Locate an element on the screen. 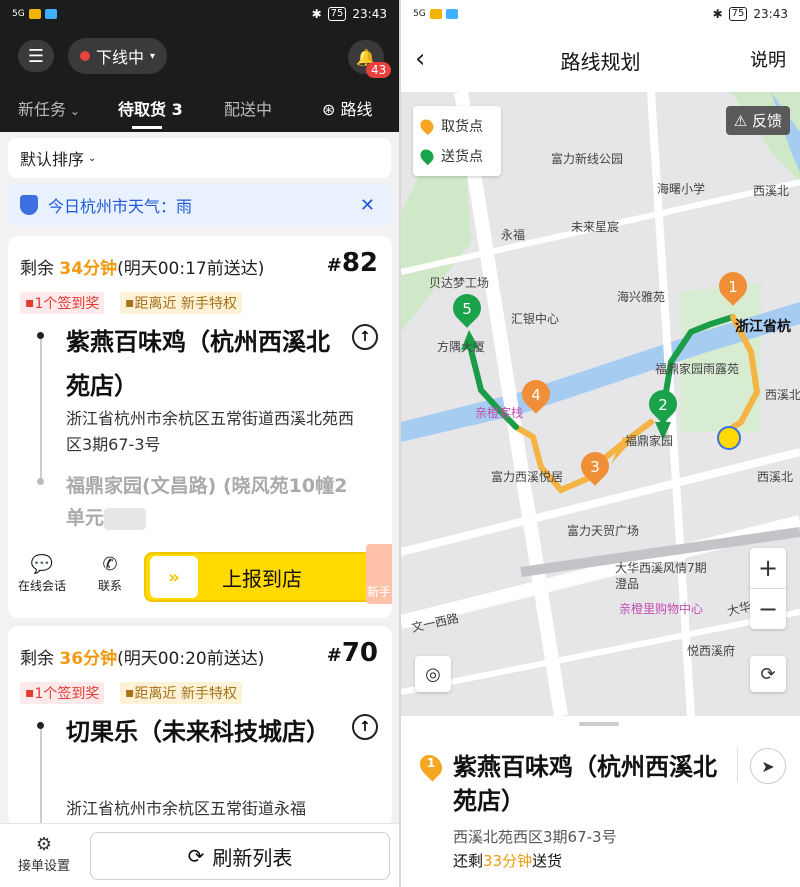 The width and height of the screenshot is (800, 887). tab-route: ⊛ 路线 is located at coordinates (347, 108).